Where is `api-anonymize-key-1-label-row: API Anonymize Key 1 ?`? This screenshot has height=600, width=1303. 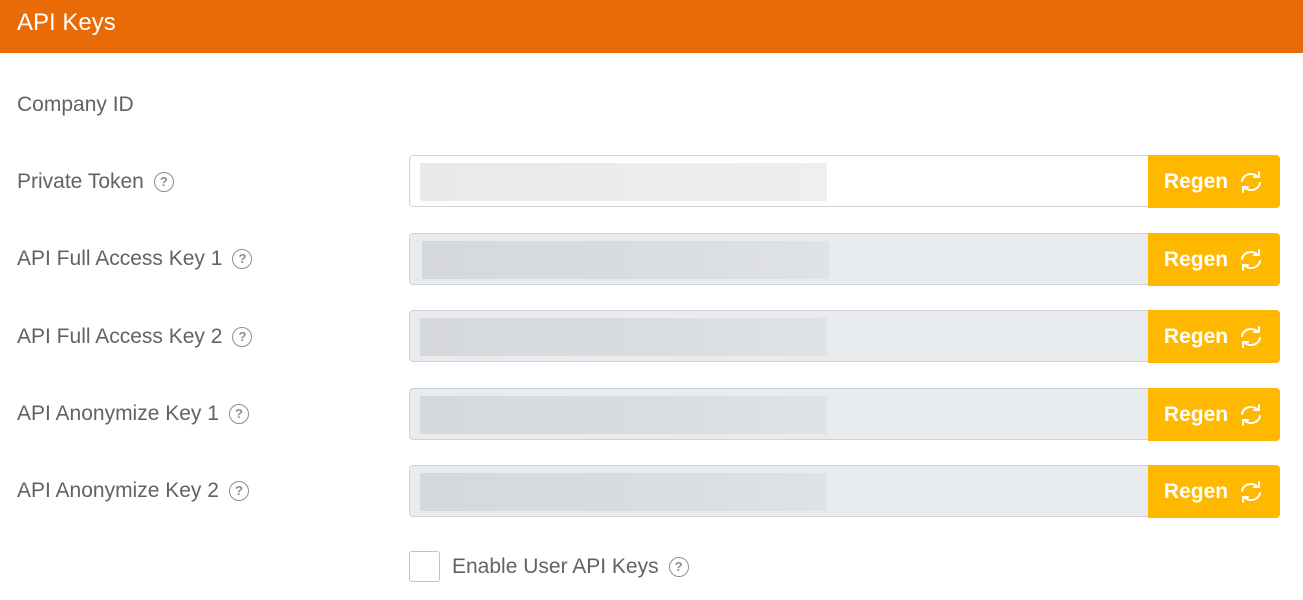 api-anonymize-key-1-label-row: API Anonymize Key 1 ? is located at coordinates (133, 414).